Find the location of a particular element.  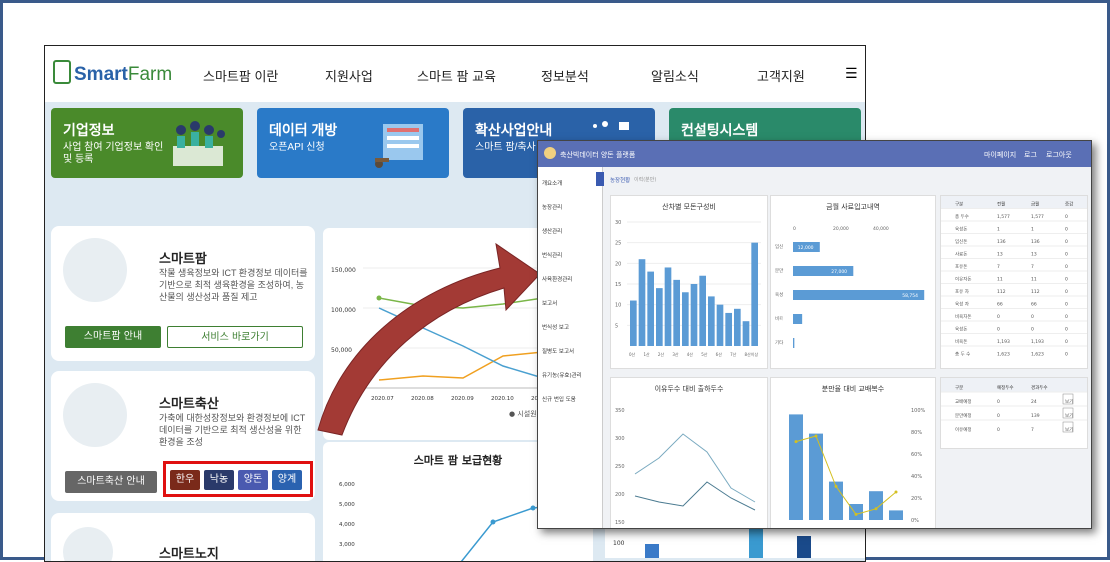

sidebar-item: 질병도 보고서 is located at coordinates (558, 351).